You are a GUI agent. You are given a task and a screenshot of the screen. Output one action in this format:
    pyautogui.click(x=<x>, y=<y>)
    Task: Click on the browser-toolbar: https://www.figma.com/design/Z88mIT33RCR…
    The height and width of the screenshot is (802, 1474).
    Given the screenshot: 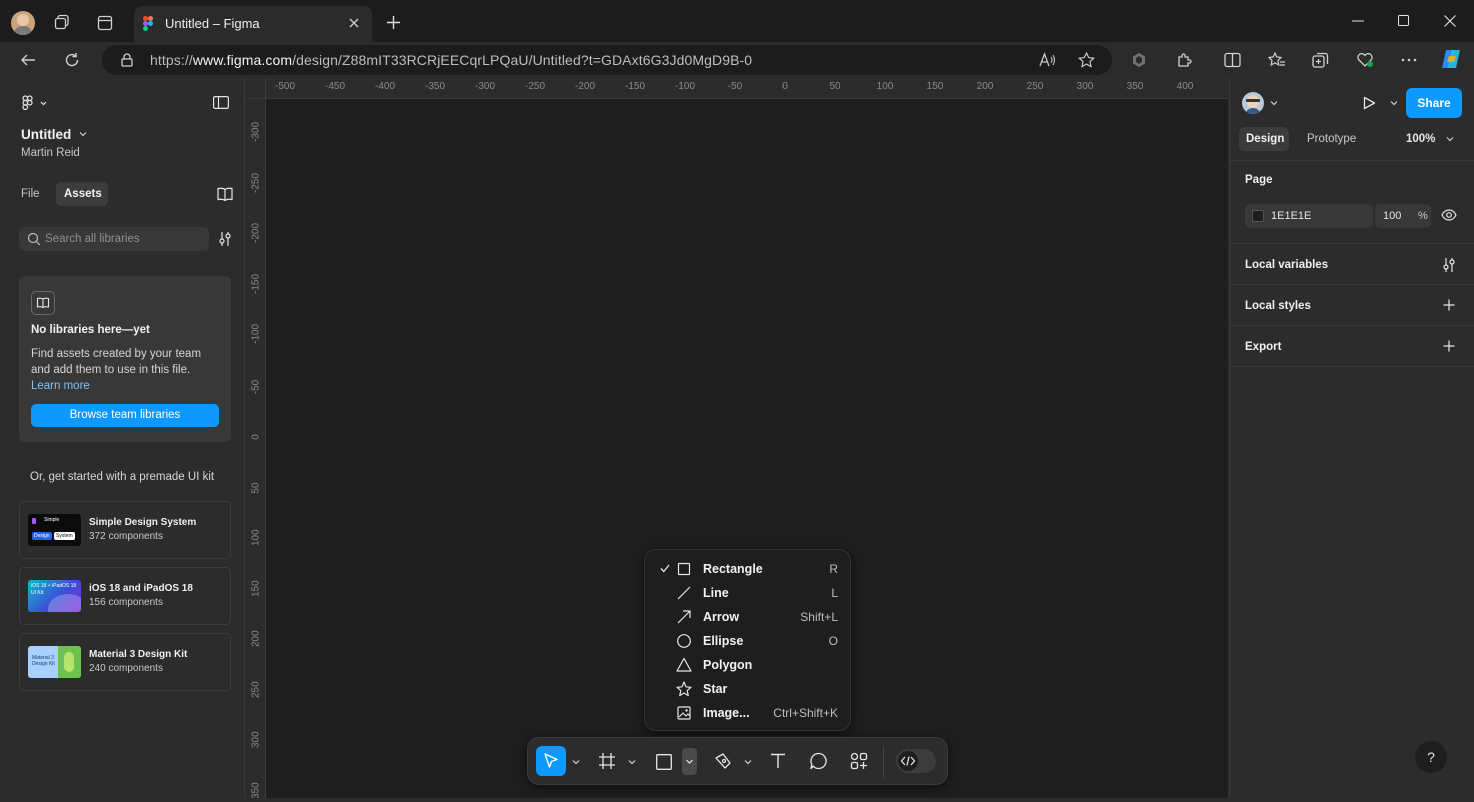 What is the action you would take?
    pyautogui.click(x=737, y=60)
    